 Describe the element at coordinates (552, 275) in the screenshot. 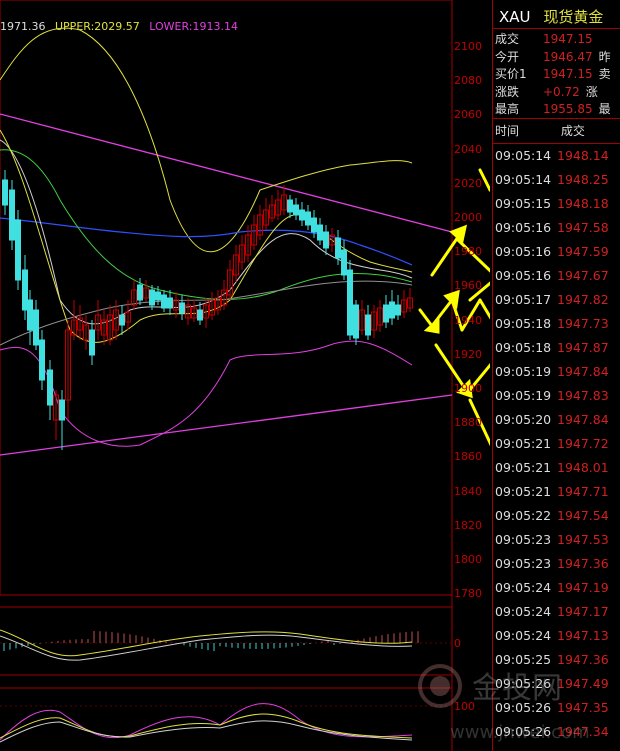

I see `tick-row: 09:05:16 1947.67` at that location.